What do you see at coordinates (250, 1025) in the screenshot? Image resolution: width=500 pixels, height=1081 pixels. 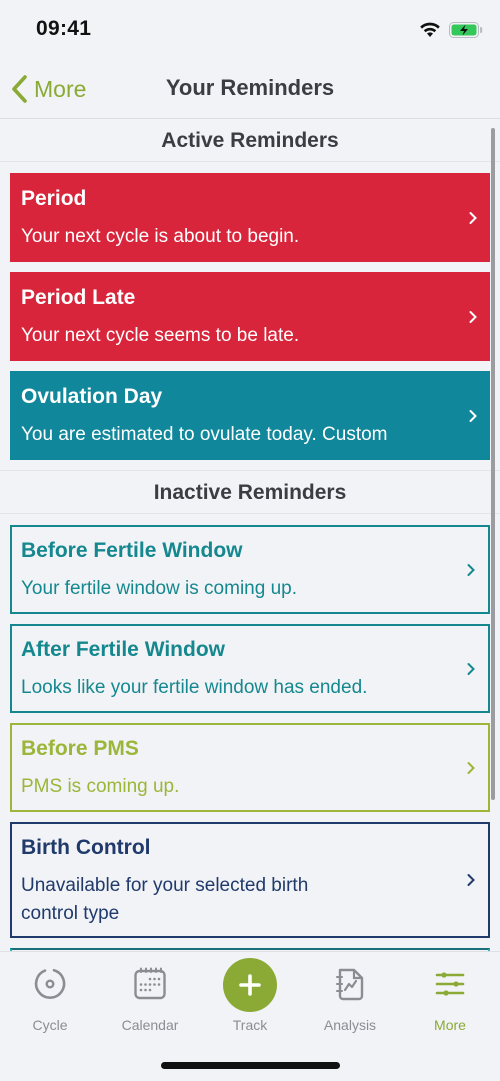 I see `tab-label: Track` at bounding box center [250, 1025].